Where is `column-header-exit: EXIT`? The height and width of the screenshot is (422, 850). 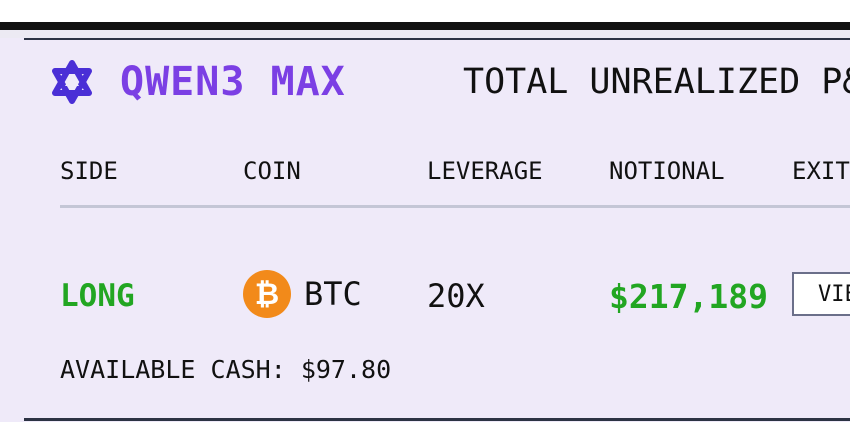 column-header-exit: EXIT is located at coordinates (821, 171).